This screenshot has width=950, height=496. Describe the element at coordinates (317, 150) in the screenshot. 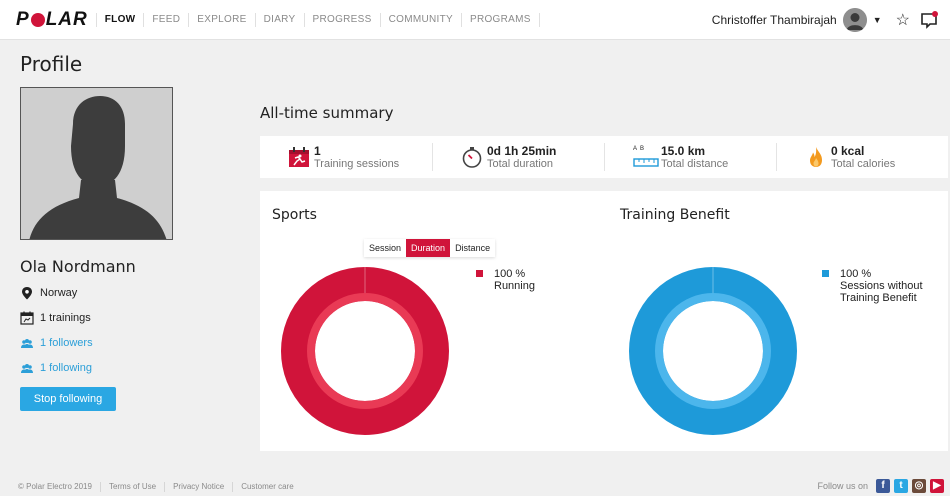

I see `stat-value: 1` at that location.